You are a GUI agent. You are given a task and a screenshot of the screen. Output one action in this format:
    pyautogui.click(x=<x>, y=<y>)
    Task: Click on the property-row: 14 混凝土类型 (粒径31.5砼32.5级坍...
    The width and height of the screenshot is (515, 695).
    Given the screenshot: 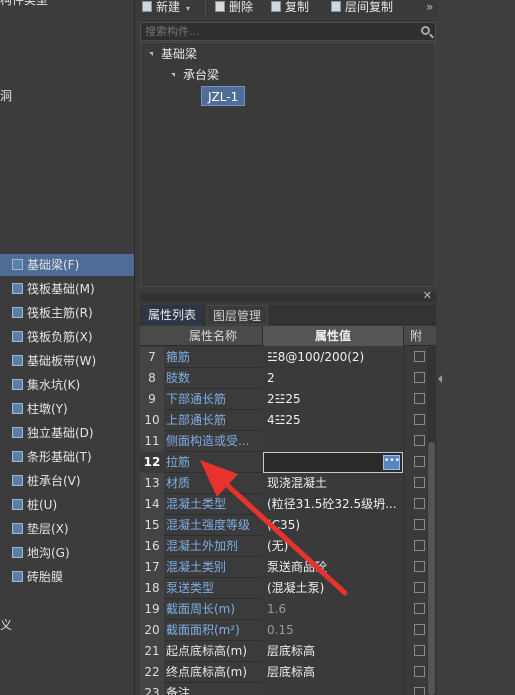 What is the action you would take?
    pyautogui.click(x=283, y=504)
    